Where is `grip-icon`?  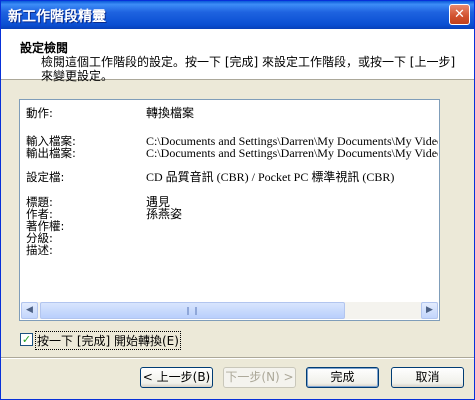 grip-icon is located at coordinates (192, 311).